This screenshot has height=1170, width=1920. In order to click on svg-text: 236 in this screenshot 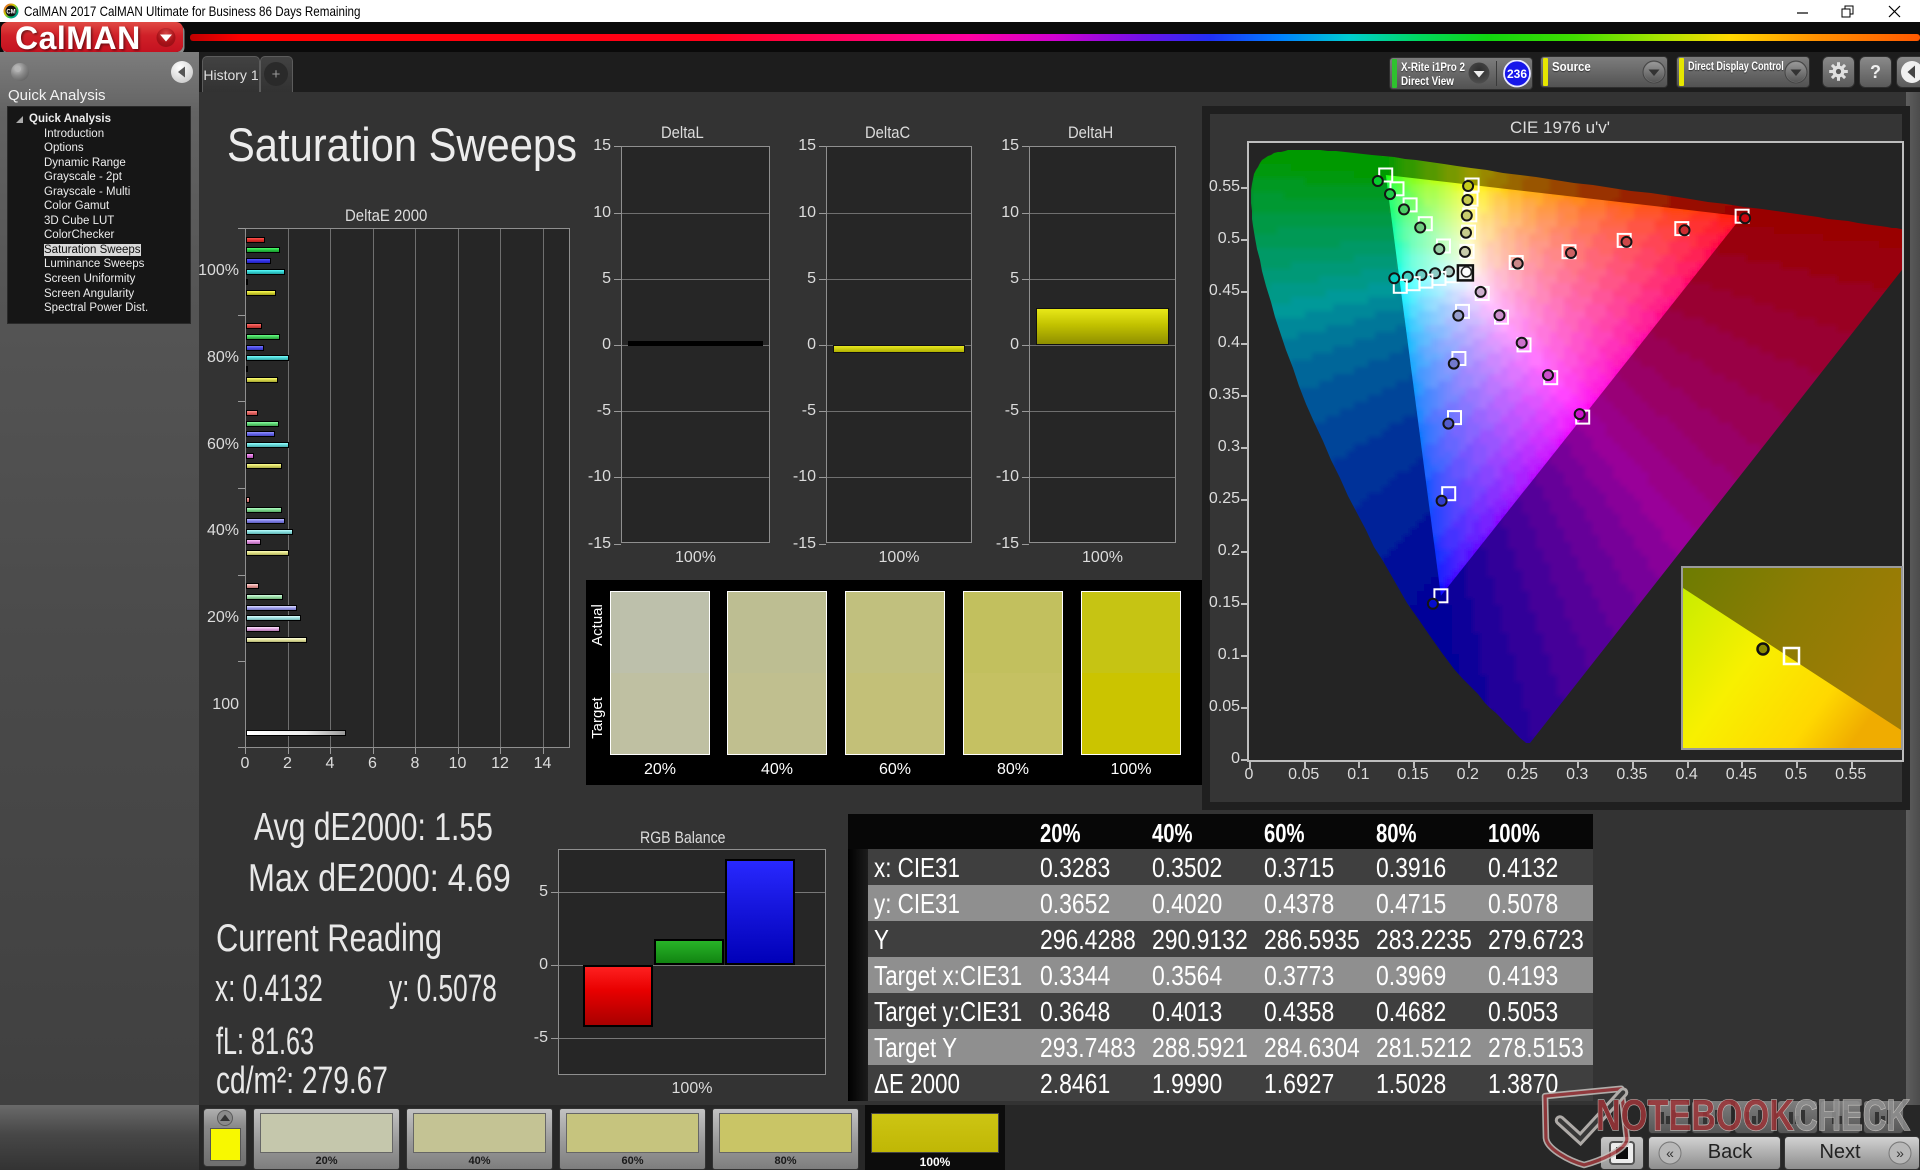, I will do `click(1517, 74)`.